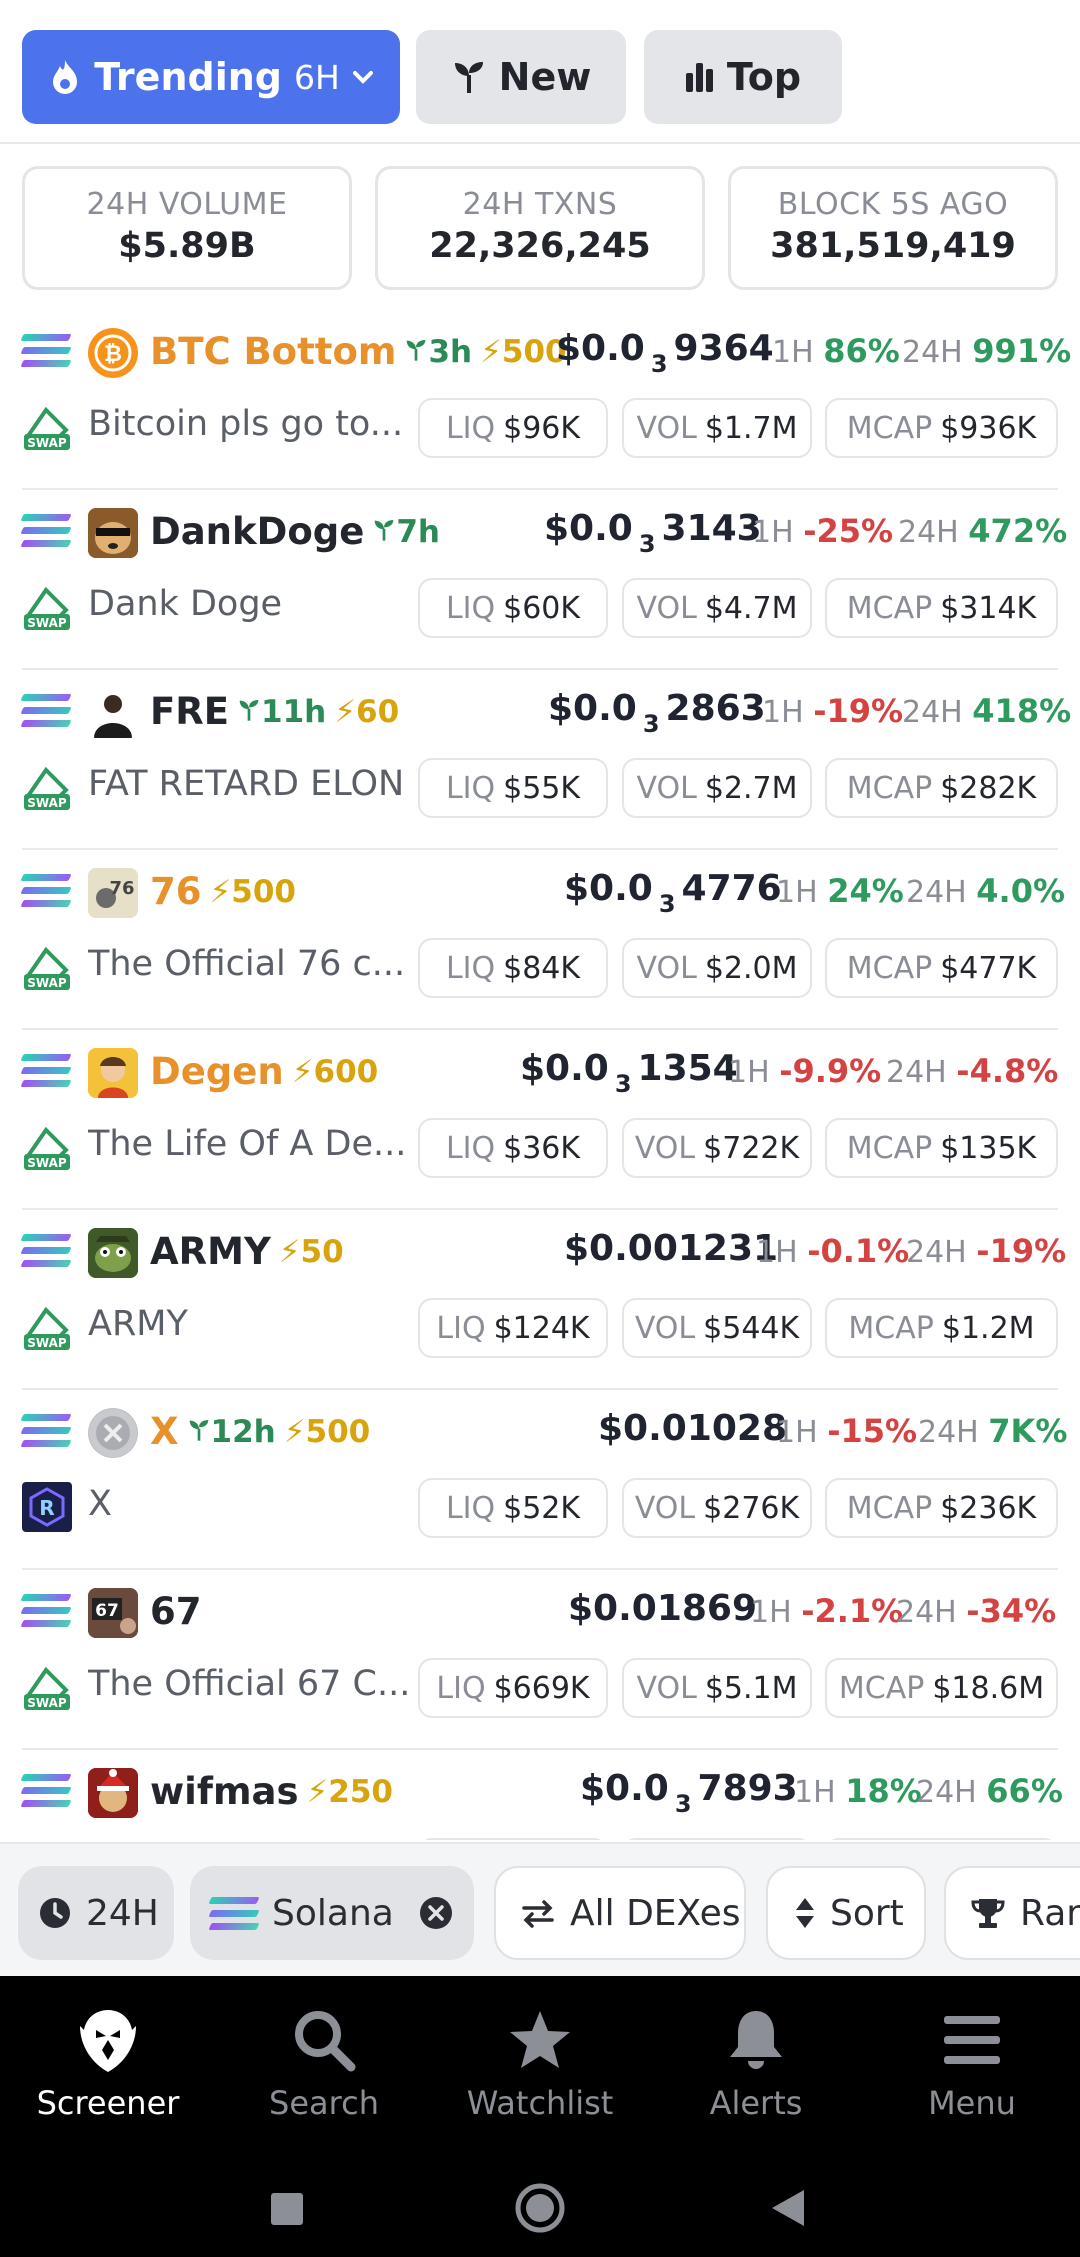  I want to click on change-1h: 1H -9.9%, so click(804, 1071).